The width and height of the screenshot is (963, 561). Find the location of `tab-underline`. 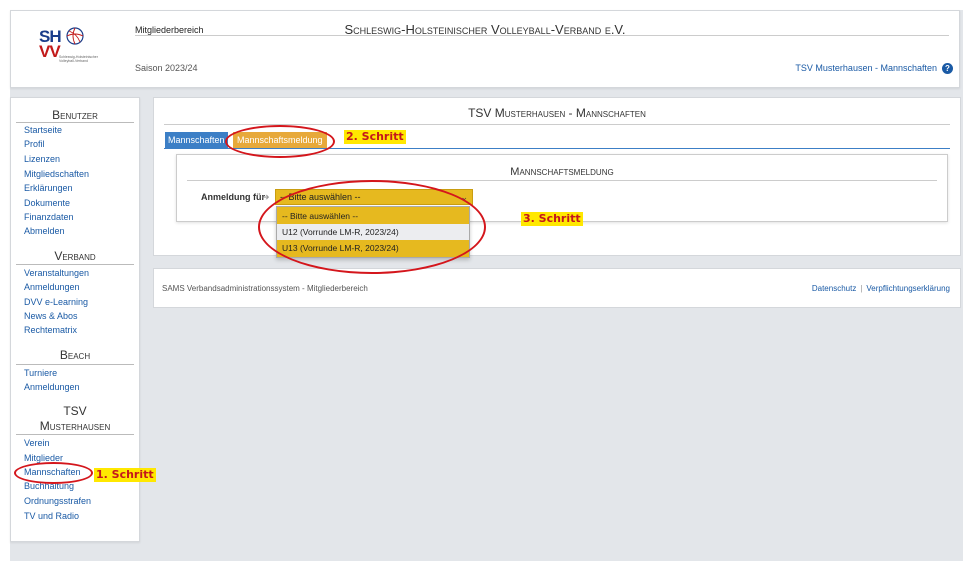

tab-underline is located at coordinates (557, 148).